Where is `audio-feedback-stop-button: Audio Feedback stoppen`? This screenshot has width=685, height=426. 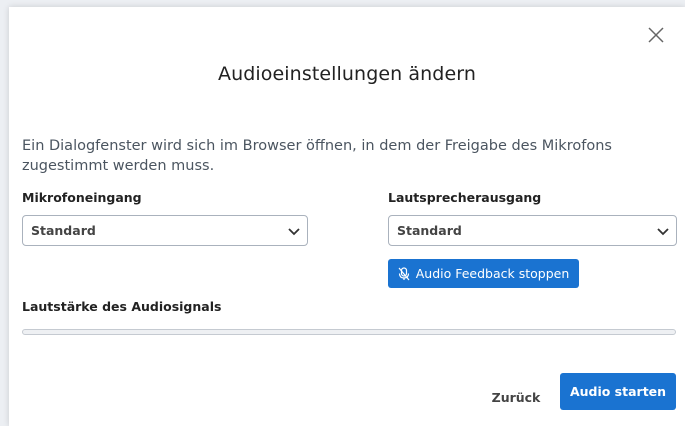 audio-feedback-stop-button: Audio Feedback stoppen is located at coordinates (483, 273).